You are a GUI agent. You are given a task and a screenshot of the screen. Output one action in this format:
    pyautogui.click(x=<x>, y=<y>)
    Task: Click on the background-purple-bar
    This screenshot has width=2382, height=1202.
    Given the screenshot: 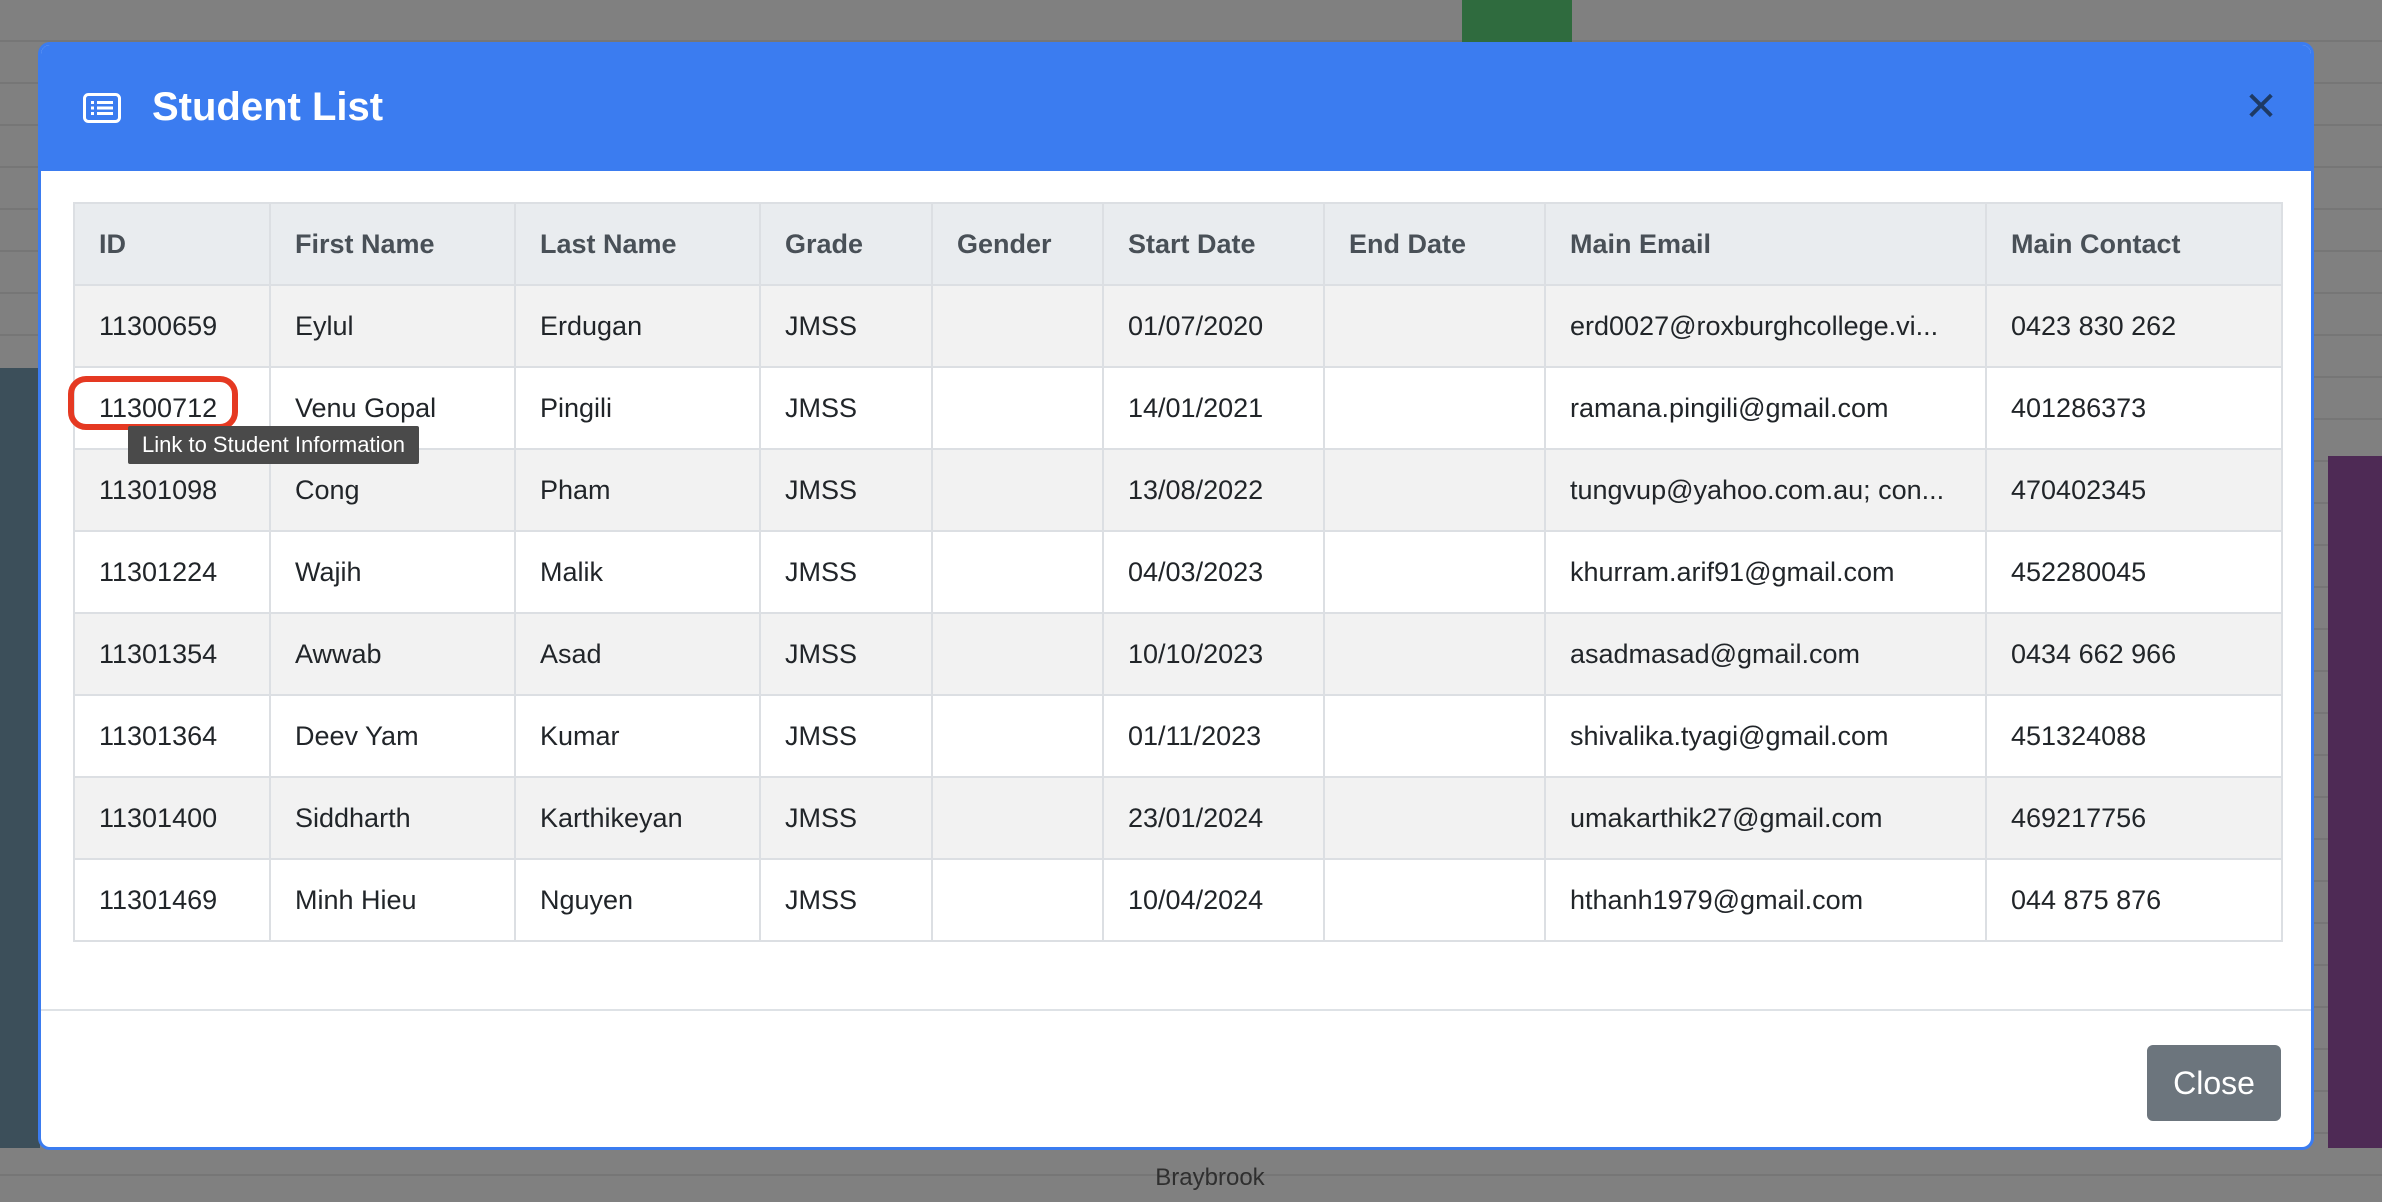 What is the action you would take?
    pyautogui.click(x=2355, y=802)
    